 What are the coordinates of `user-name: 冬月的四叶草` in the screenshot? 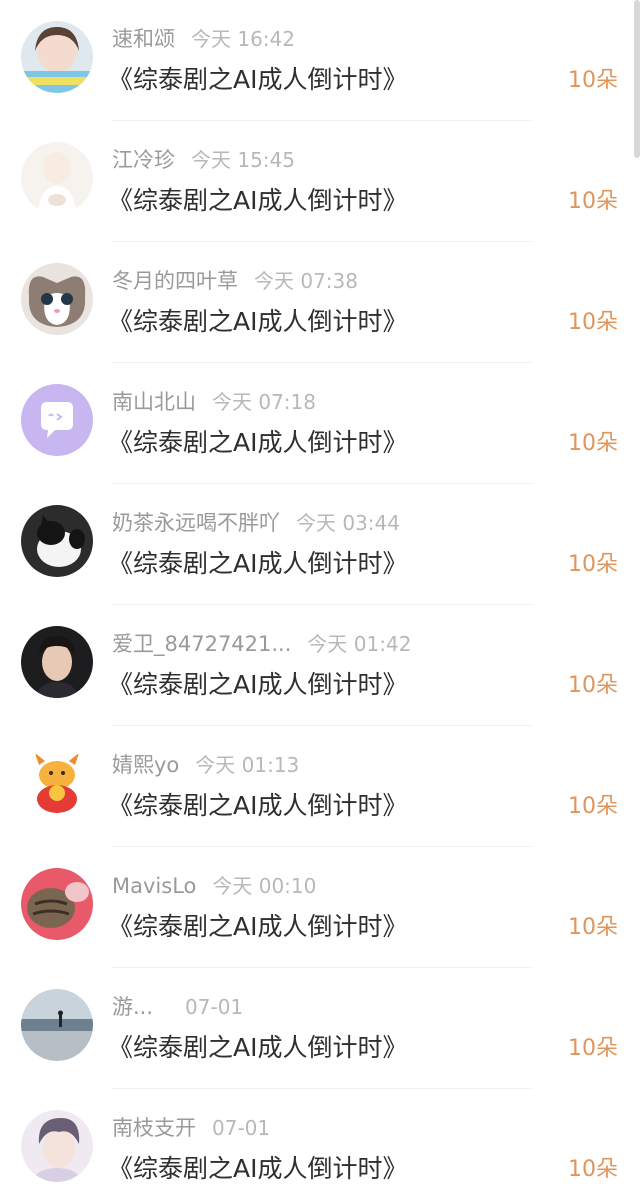 It's located at (175, 281).